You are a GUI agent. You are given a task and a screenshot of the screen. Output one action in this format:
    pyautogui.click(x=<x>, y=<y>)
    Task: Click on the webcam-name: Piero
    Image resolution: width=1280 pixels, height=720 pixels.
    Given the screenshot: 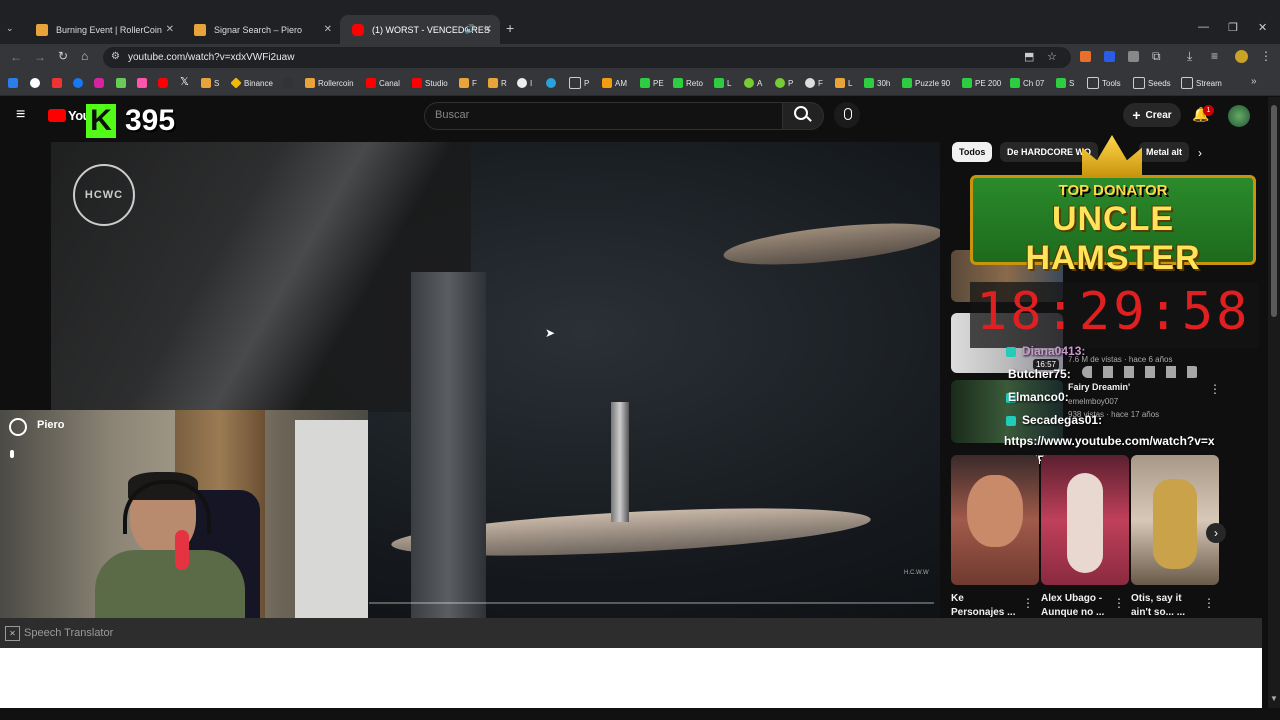 What is the action you would take?
    pyautogui.click(x=51, y=425)
    